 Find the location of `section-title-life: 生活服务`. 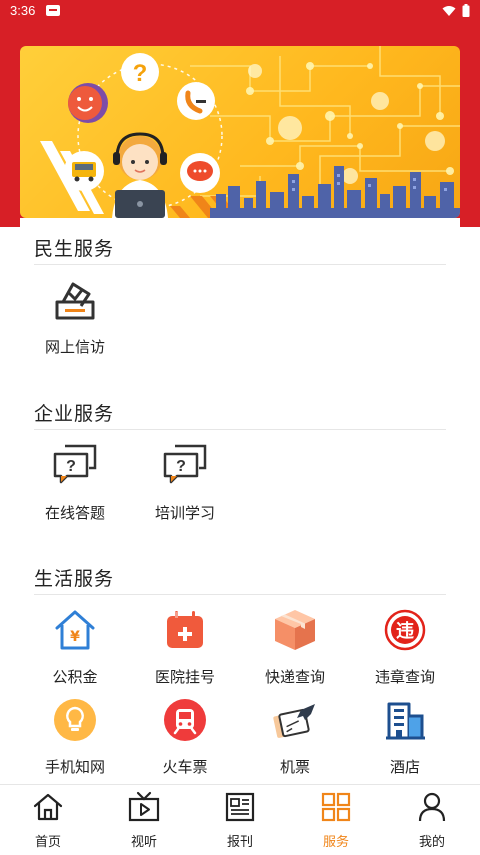

section-title-life: 生活服务 is located at coordinates (74, 579).